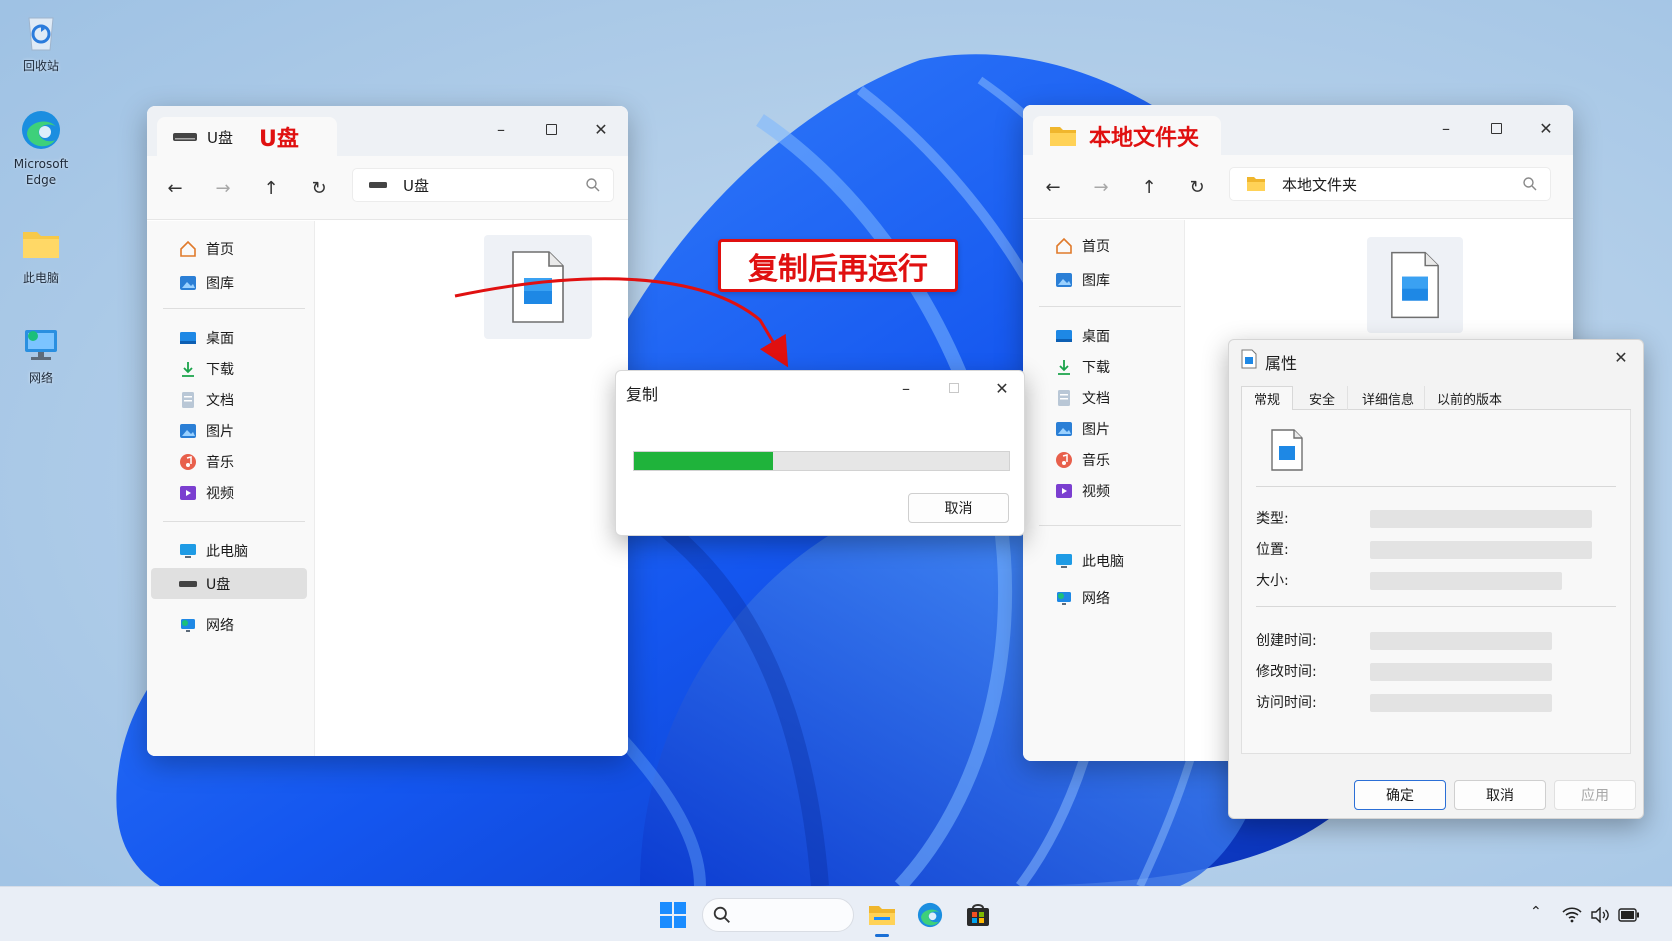  Describe the element at coordinates (1272, 581) in the screenshot. I see `size-label: 大小:` at that location.